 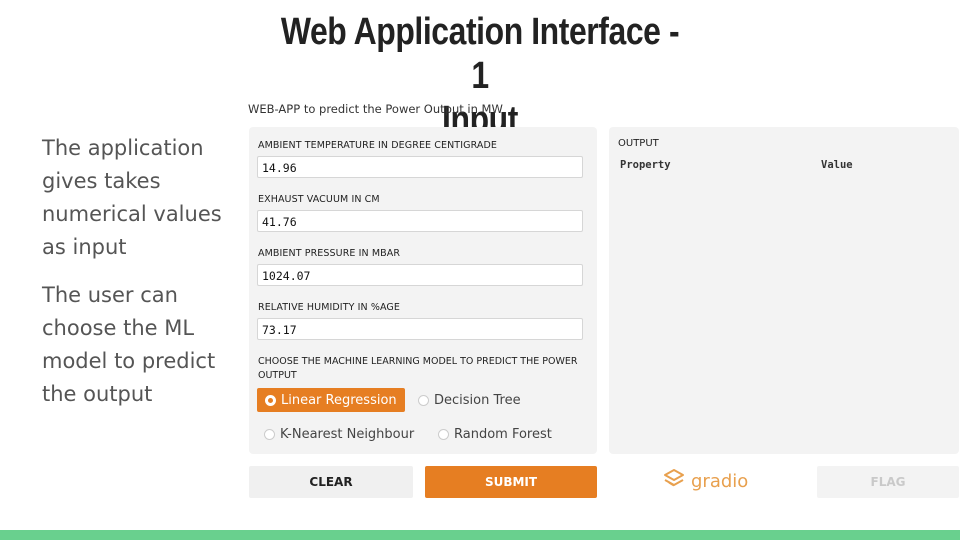 I want to click on radio-label: Decision Tree, so click(x=477, y=400).